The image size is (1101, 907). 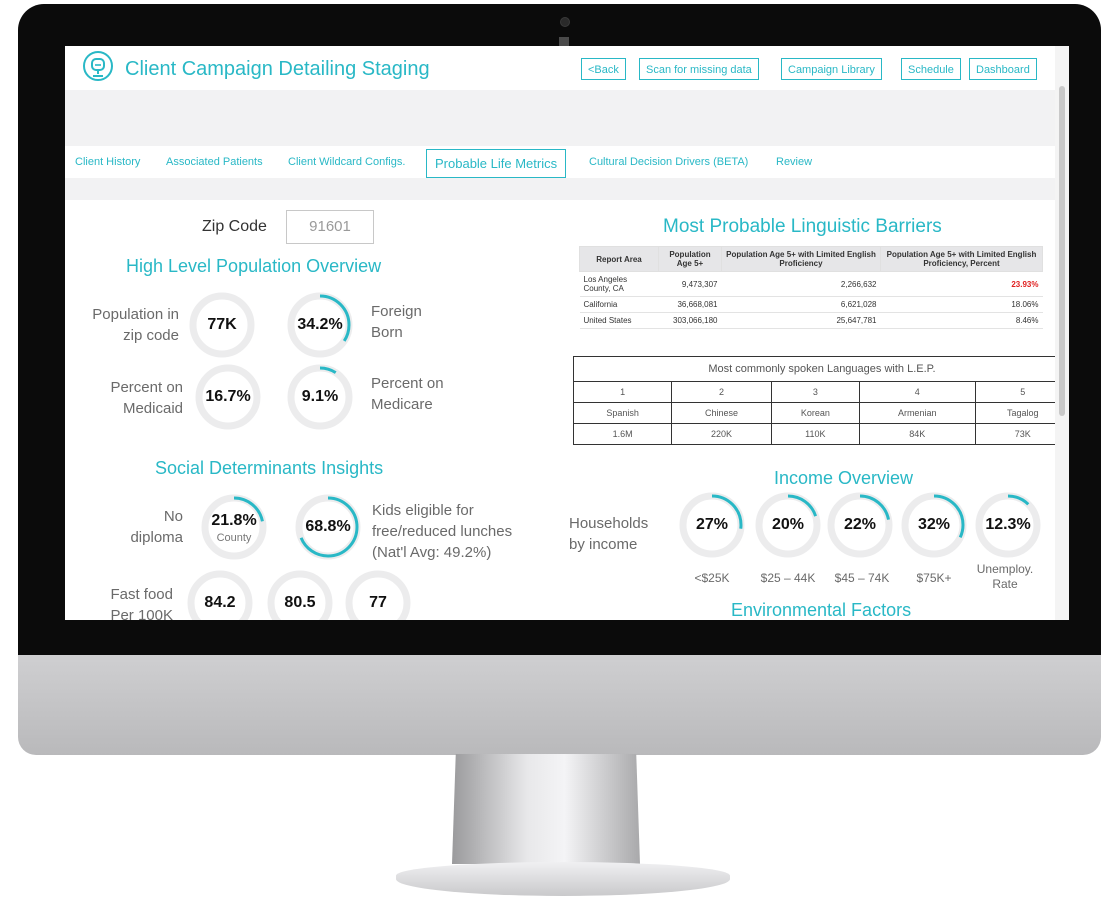 I want to click on lunch-value: 68.8%, so click(x=328, y=526).